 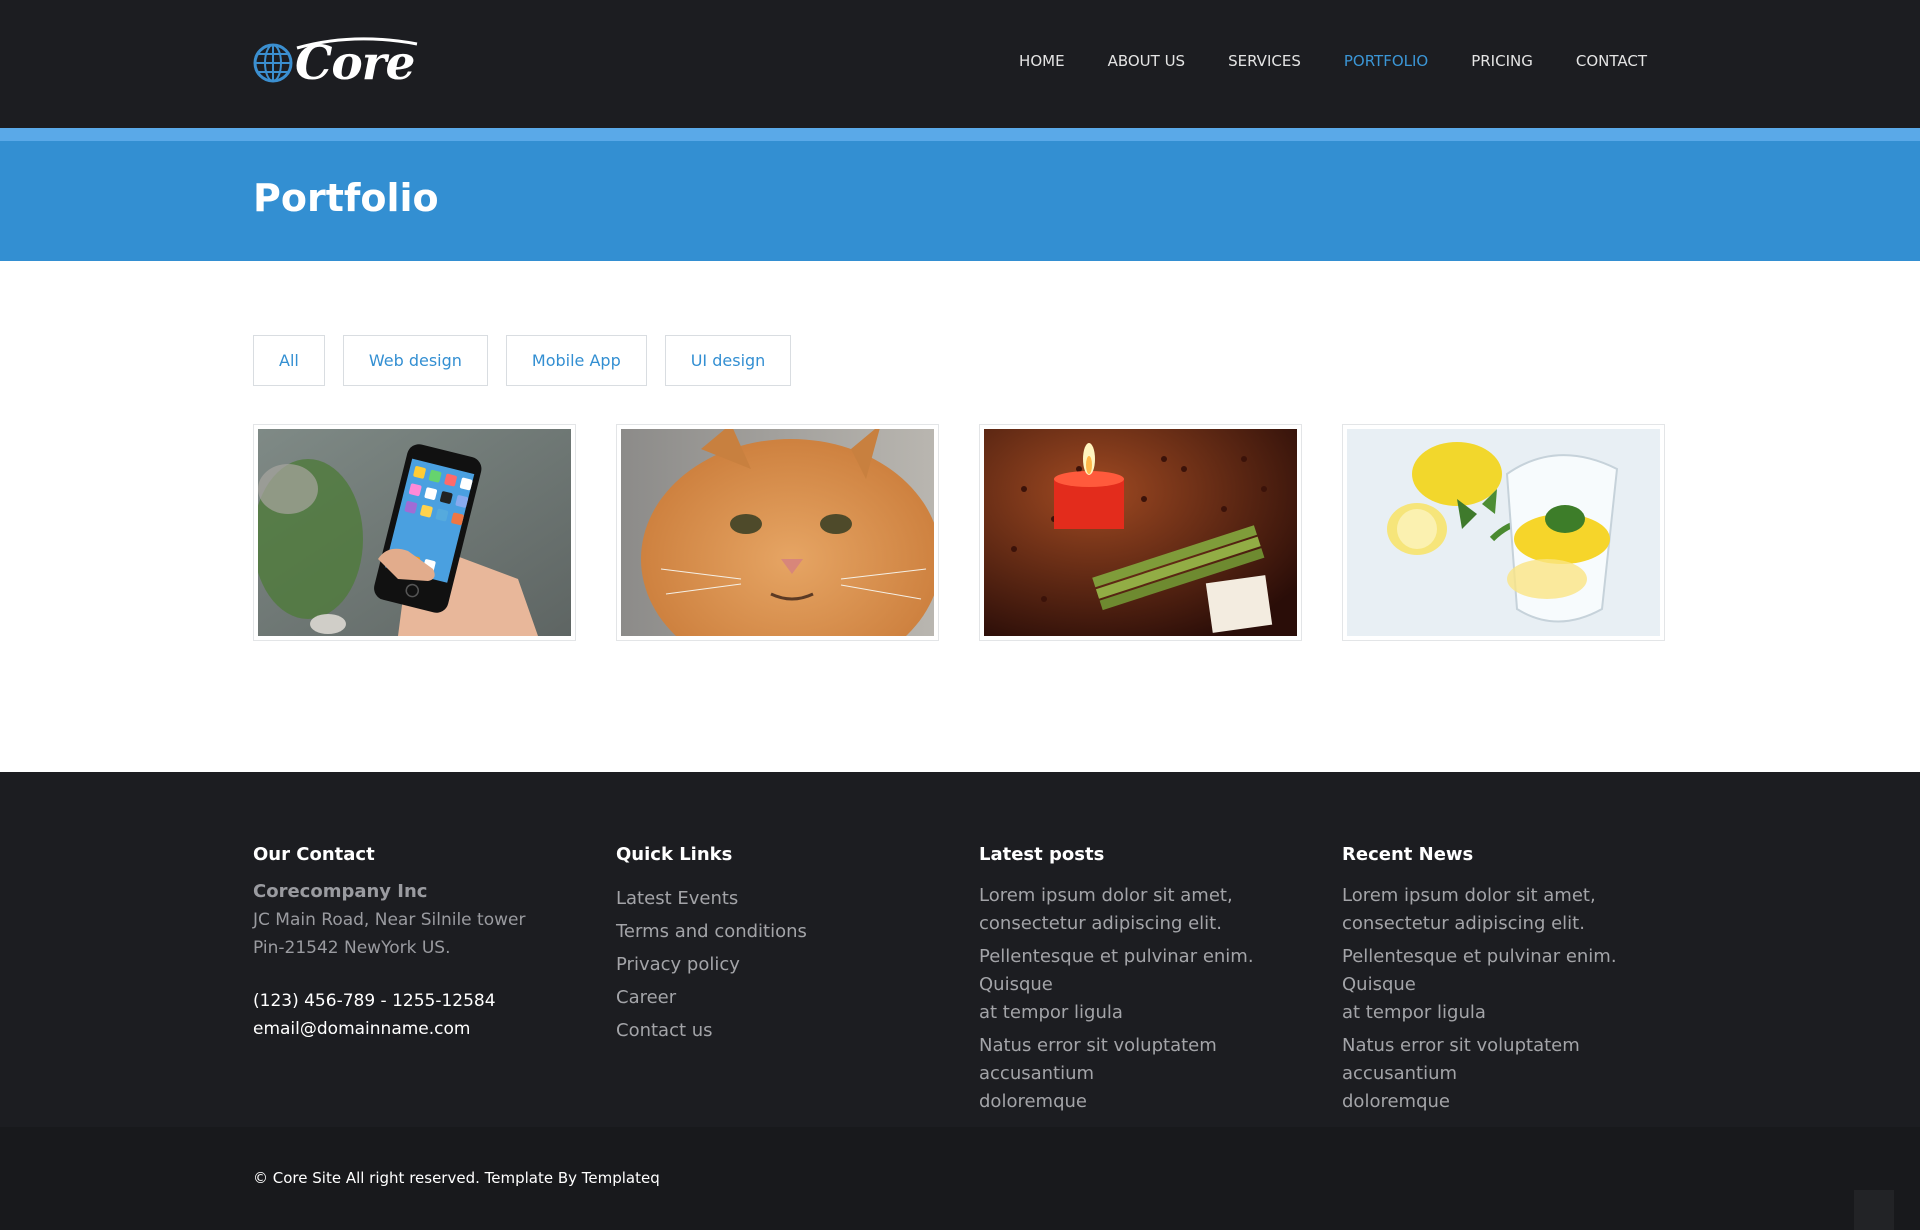 What do you see at coordinates (1502, 61) in the screenshot?
I see `nav-pricing: PRICING` at bounding box center [1502, 61].